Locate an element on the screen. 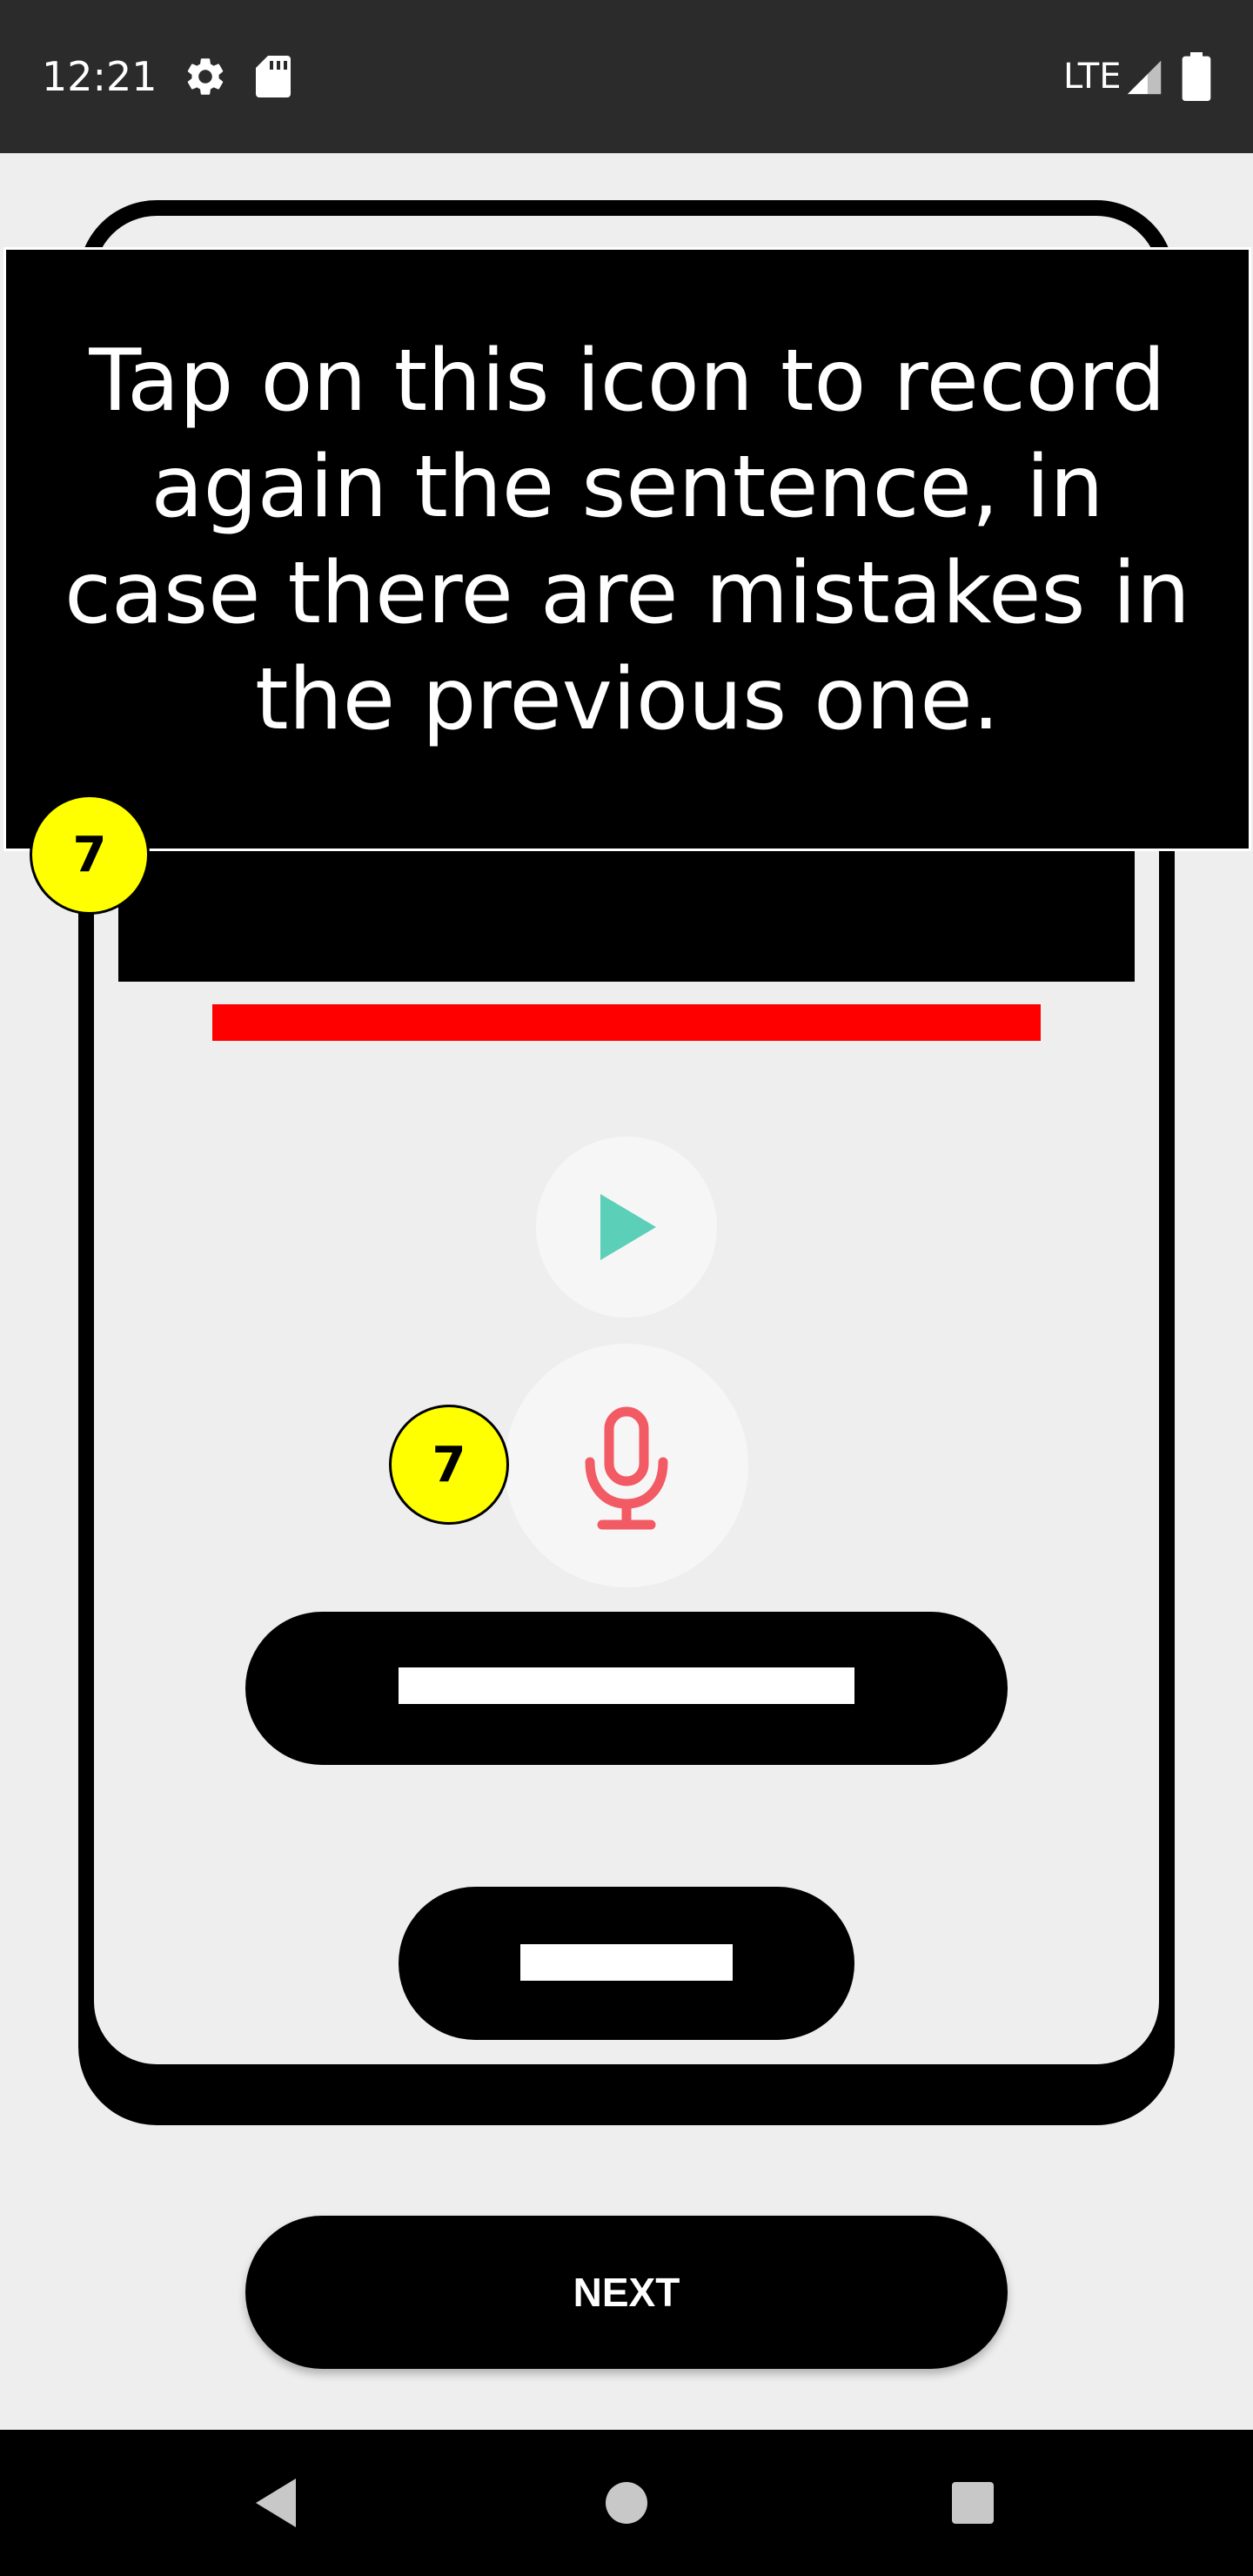 The image size is (1253, 2576). status-time: 12:21 is located at coordinates (99, 77).